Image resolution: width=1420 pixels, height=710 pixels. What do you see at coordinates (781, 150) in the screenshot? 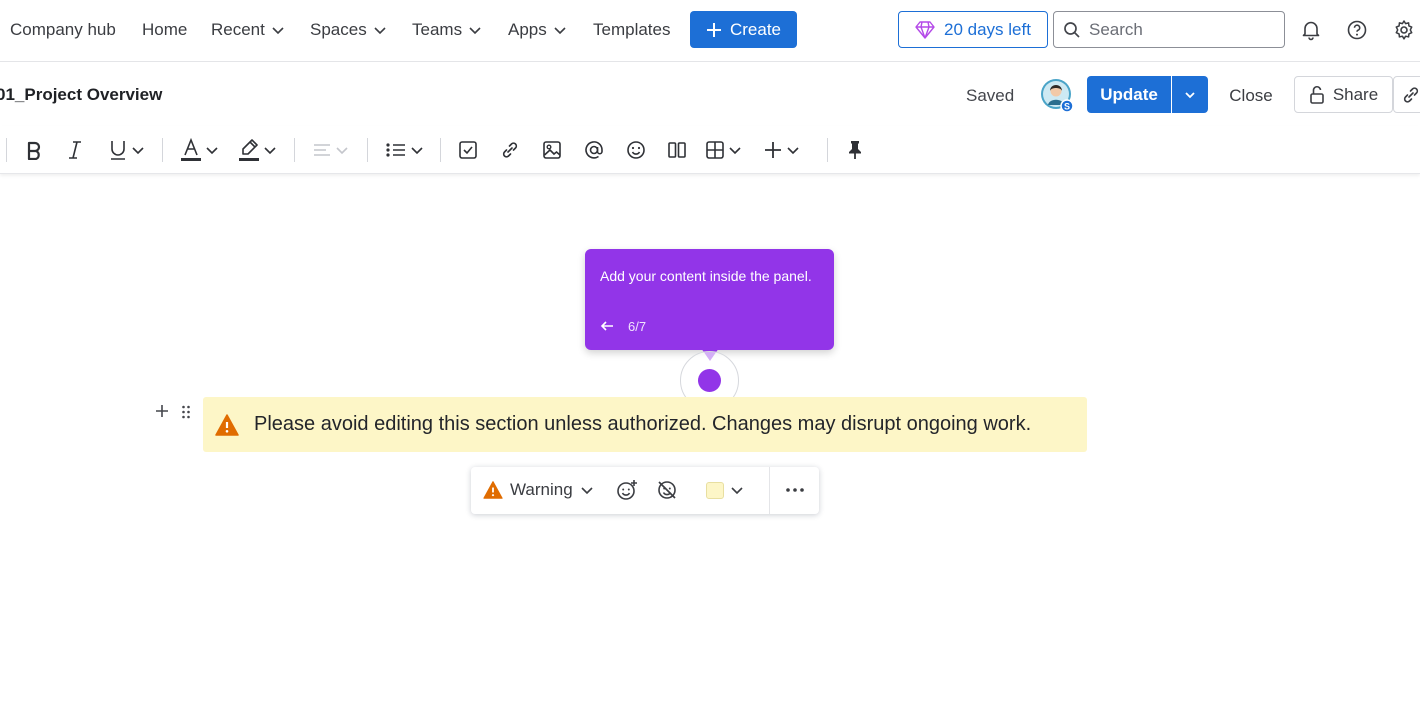
I see `insert-button` at bounding box center [781, 150].